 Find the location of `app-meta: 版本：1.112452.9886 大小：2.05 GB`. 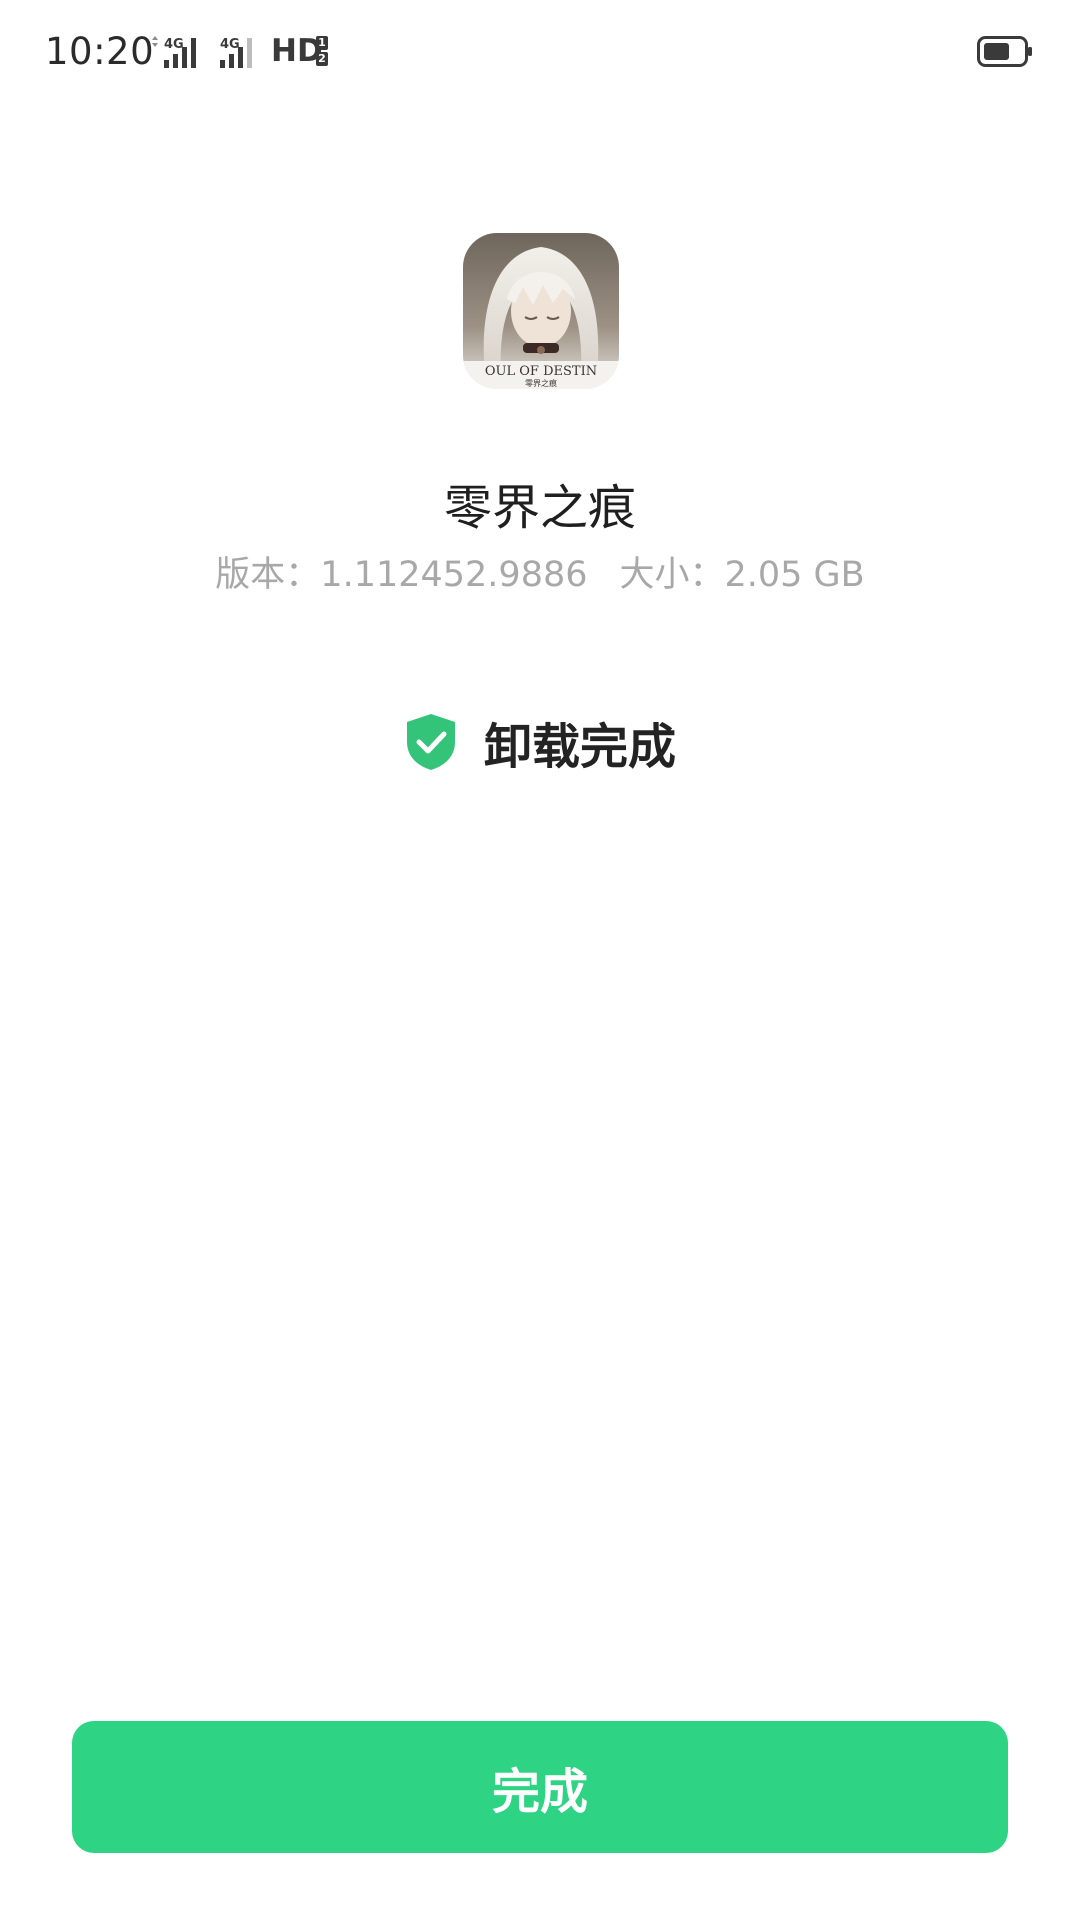

app-meta: 版本：1.112452.9886 大小：2.05 GB is located at coordinates (540, 571).